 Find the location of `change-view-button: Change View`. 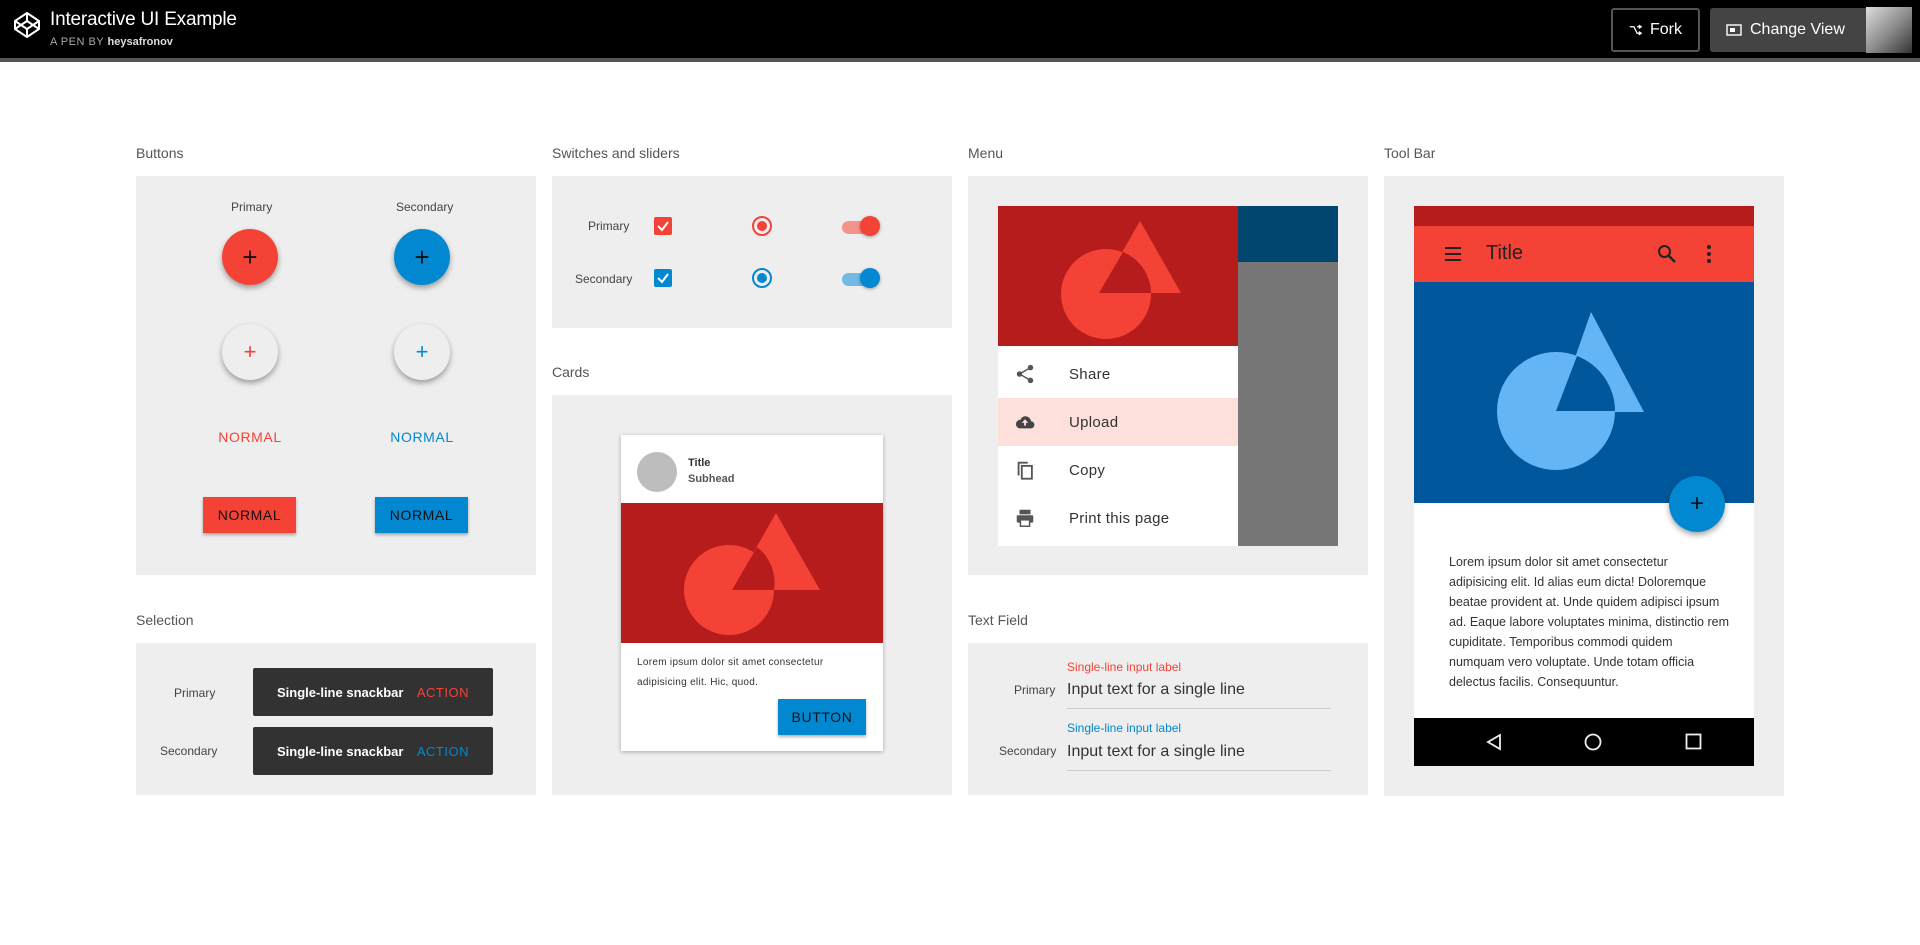

change-view-button: Change View is located at coordinates (1792, 30).